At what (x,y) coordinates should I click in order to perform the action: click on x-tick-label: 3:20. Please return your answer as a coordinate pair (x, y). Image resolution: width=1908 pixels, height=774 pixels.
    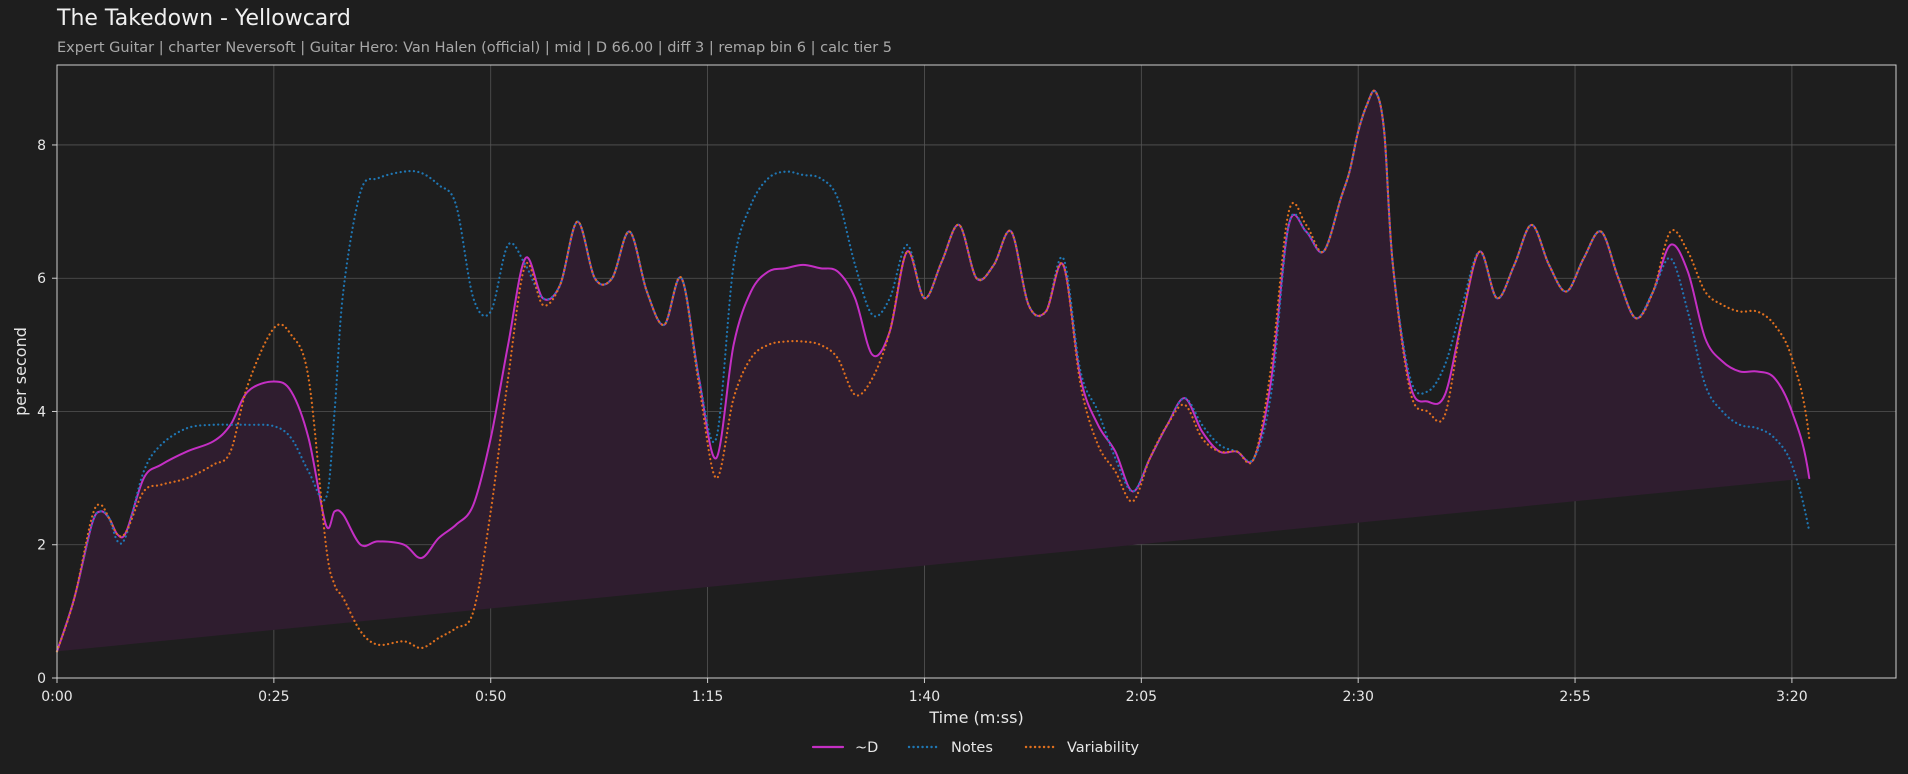
    Looking at the image, I should click on (1791, 697).